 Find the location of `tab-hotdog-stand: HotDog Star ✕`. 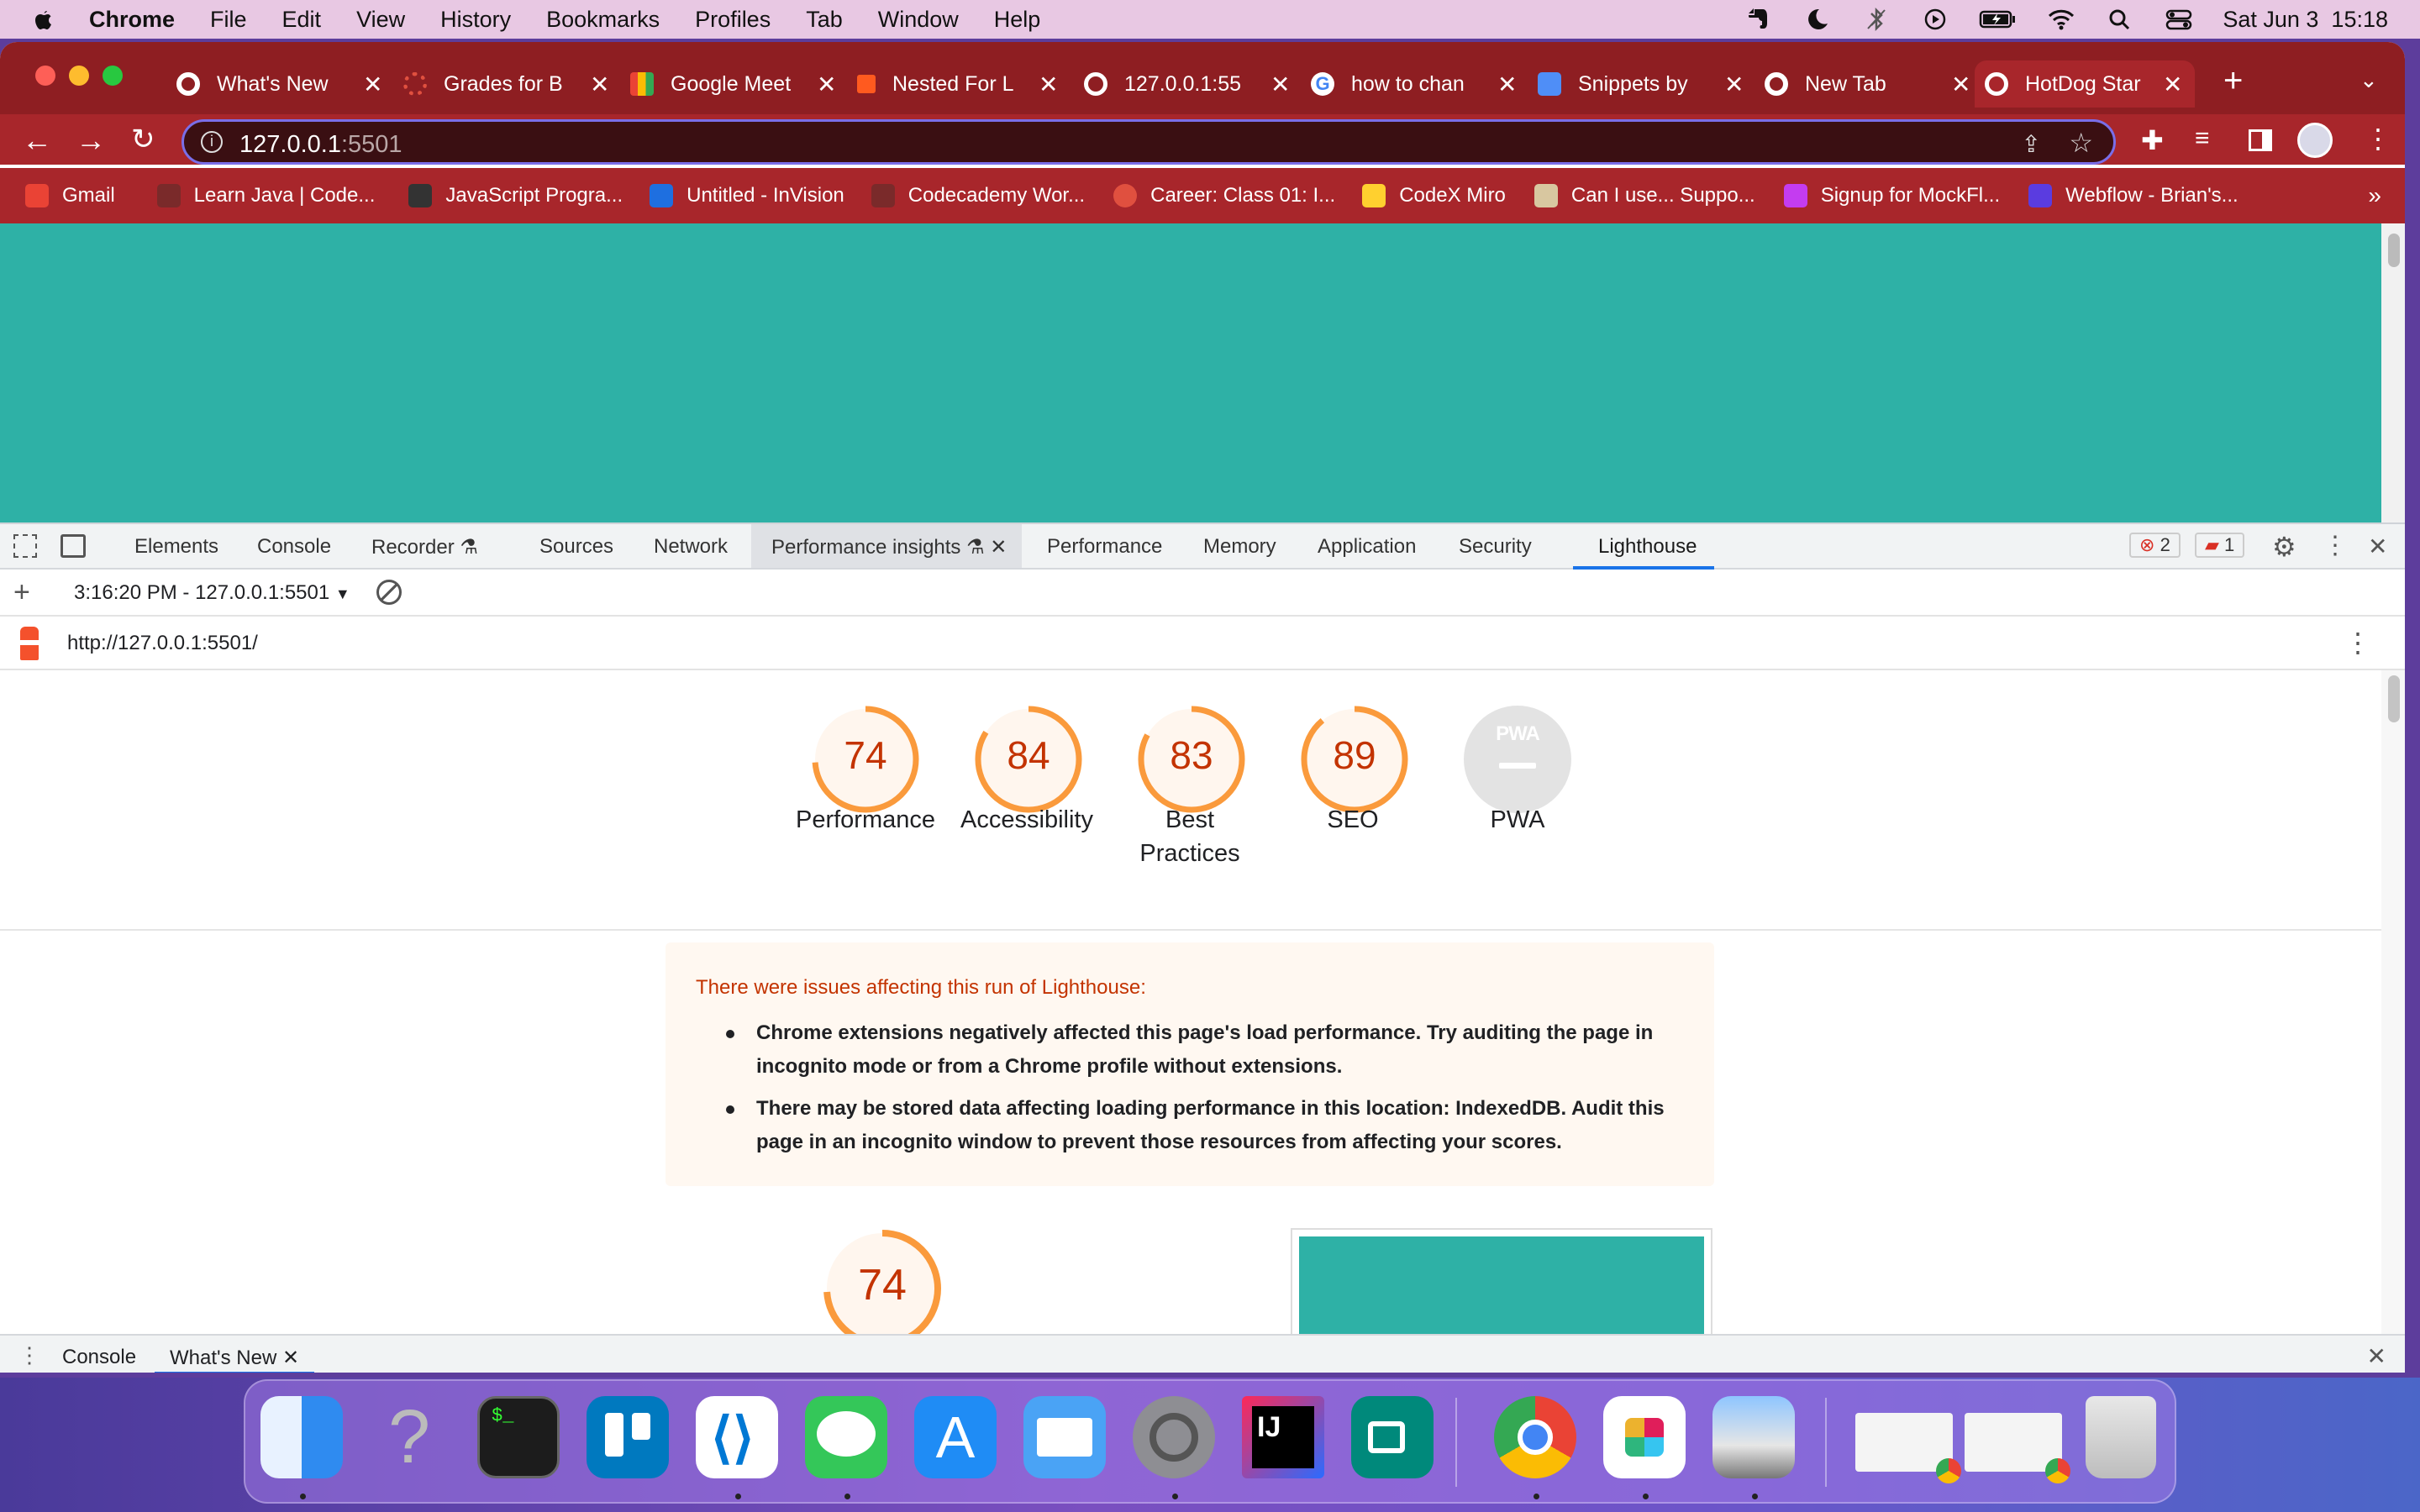

tab-hotdog-stand: HotDog Star ✕ is located at coordinates (2085, 84).